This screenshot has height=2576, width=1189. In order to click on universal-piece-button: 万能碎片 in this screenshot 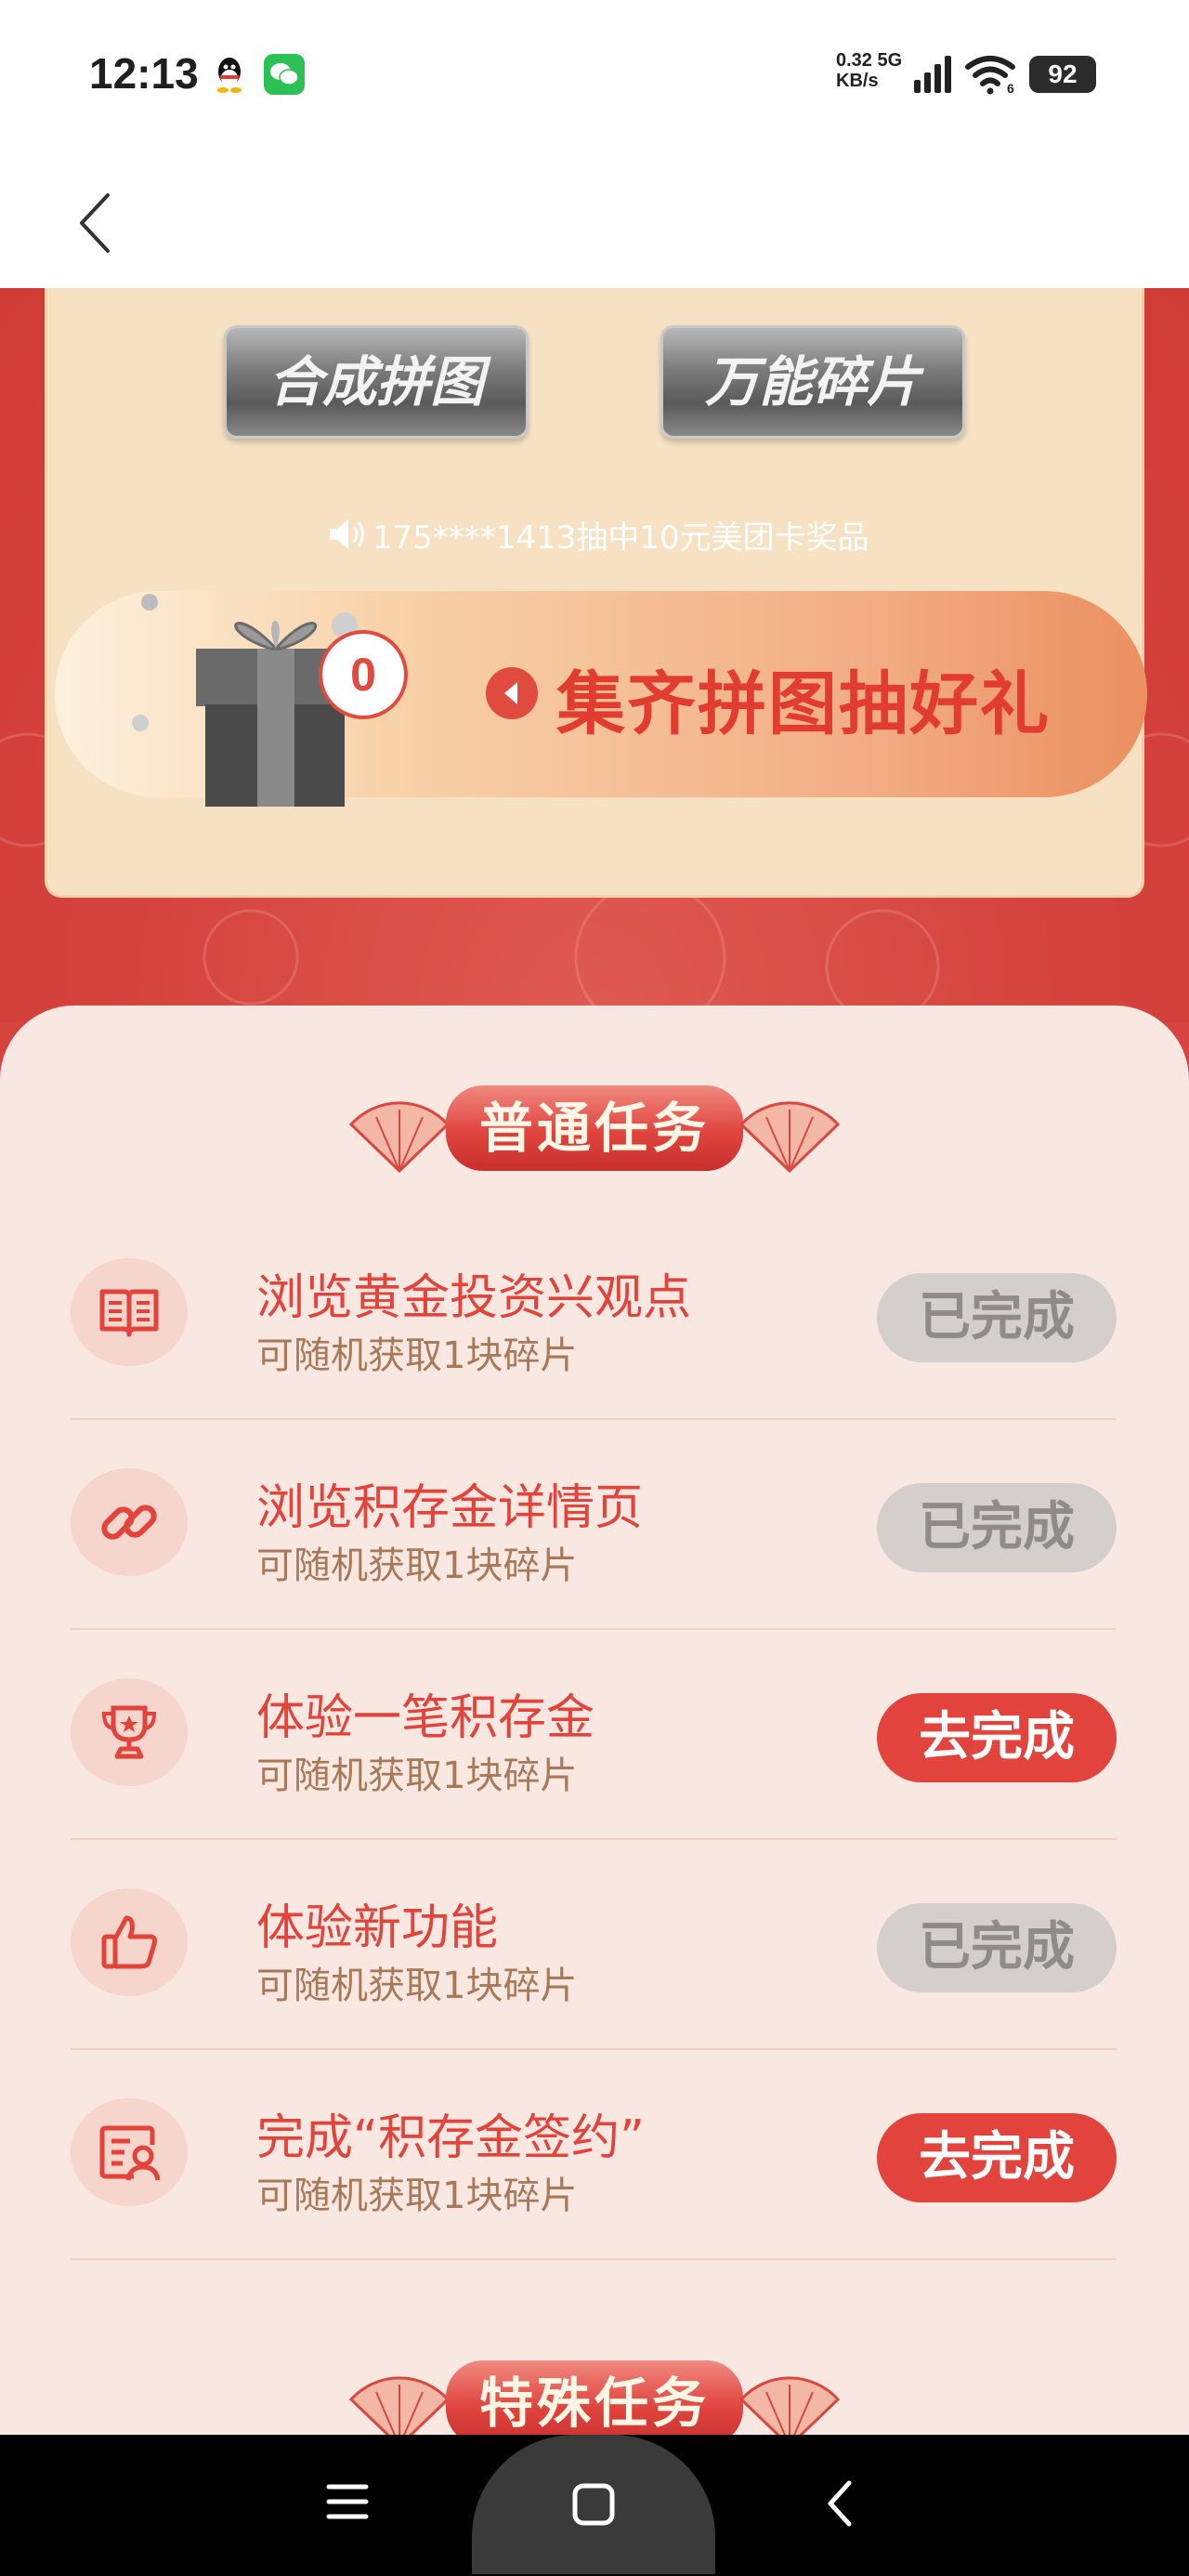, I will do `click(813, 382)`.